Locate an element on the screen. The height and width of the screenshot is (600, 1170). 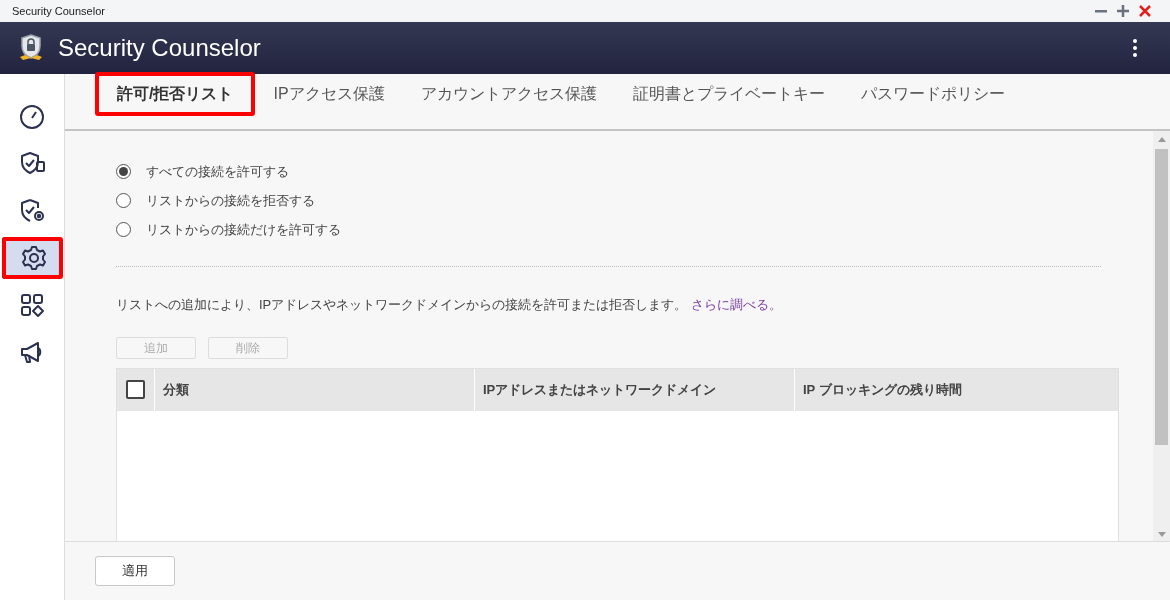
window-title: Security Counselor is located at coordinates (58, 11).